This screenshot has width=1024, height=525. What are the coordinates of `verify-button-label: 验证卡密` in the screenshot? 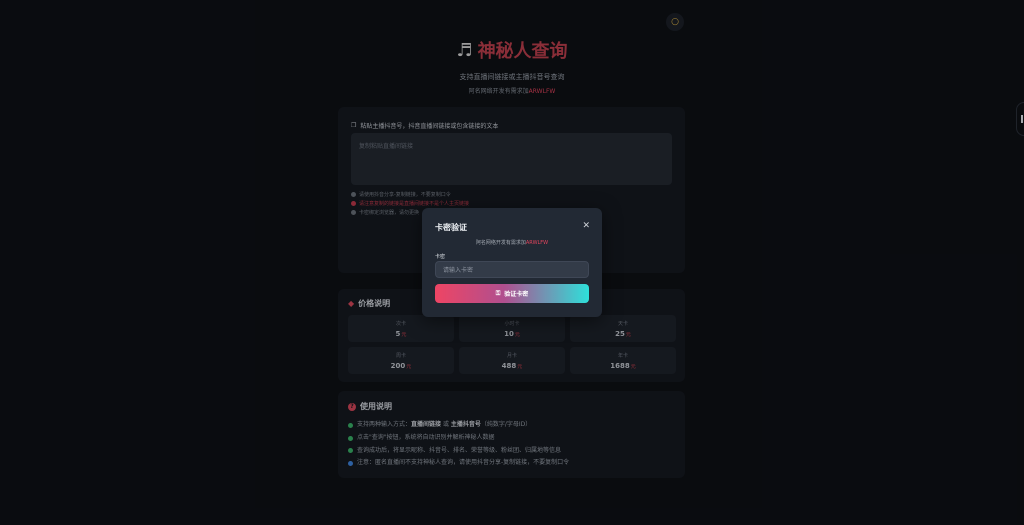 It's located at (516, 294).